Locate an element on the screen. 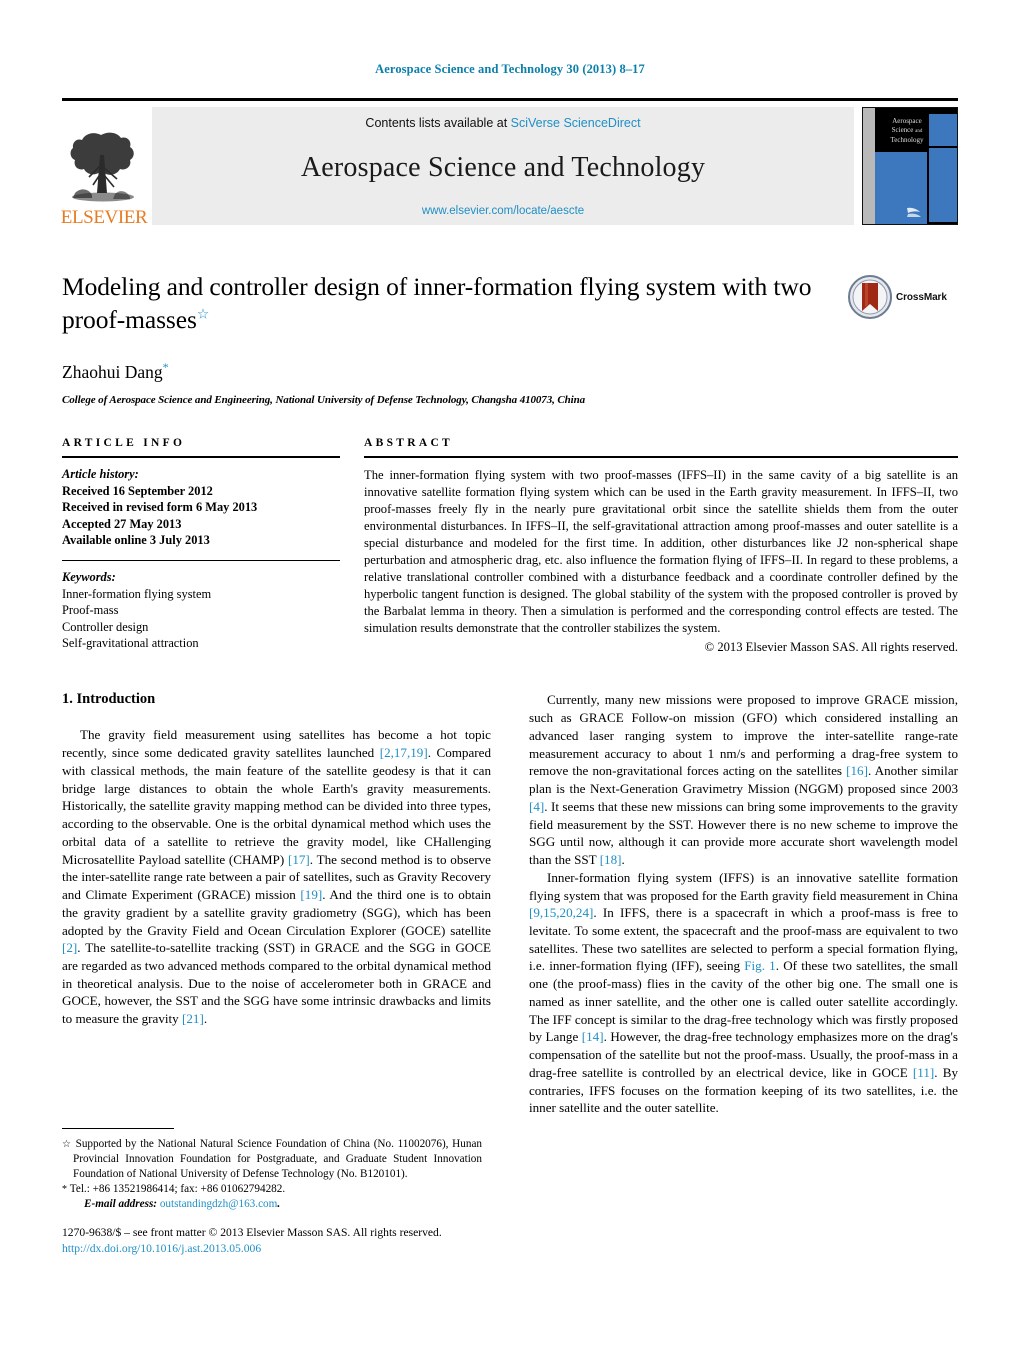  citation-link: [2,17,19] is located at coordinates (404, 752).